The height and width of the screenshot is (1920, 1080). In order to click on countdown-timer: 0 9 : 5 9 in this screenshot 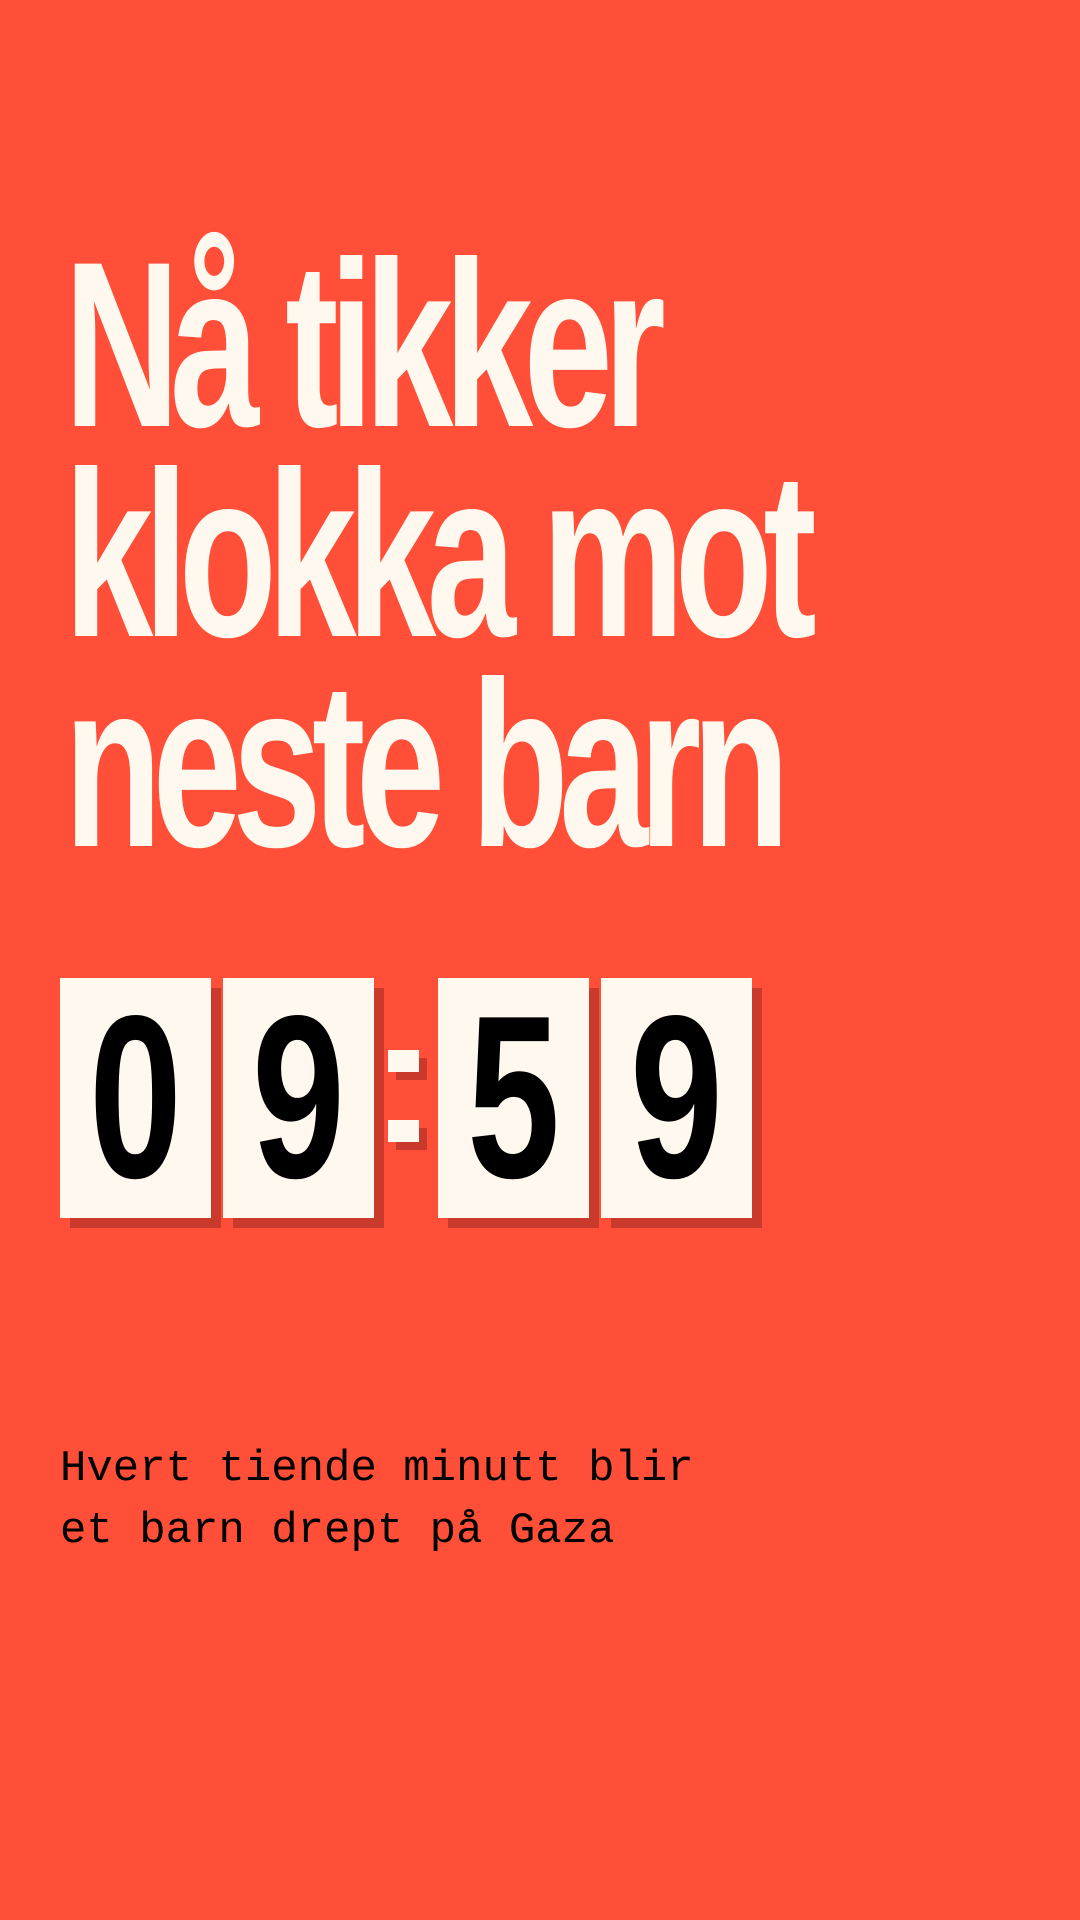, I will do `click(406, 1098)`.